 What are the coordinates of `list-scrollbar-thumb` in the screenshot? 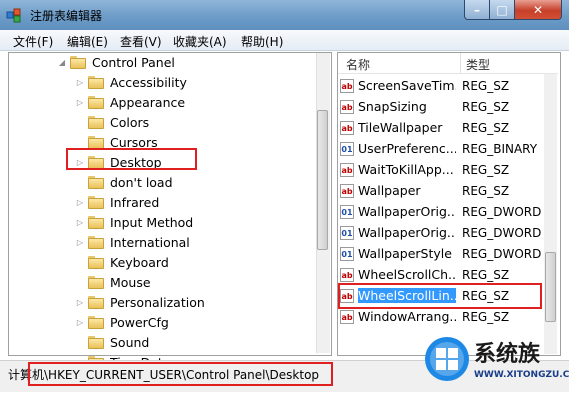 It's located at (550, 287).